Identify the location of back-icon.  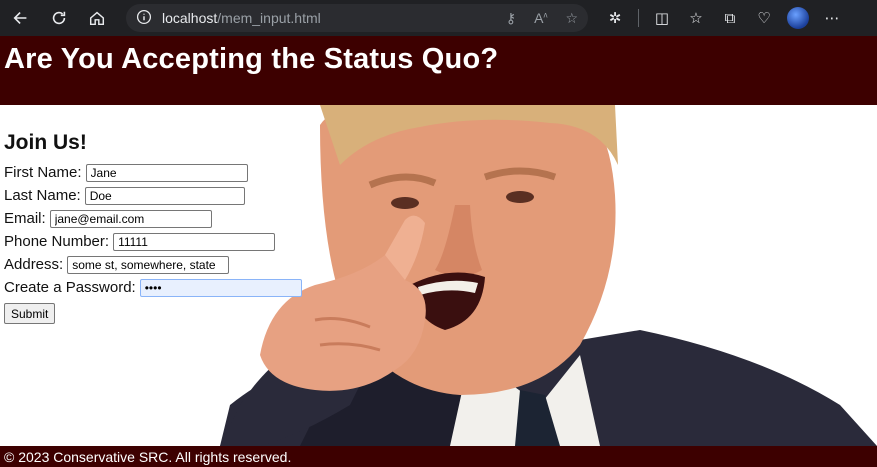
(21, 18).